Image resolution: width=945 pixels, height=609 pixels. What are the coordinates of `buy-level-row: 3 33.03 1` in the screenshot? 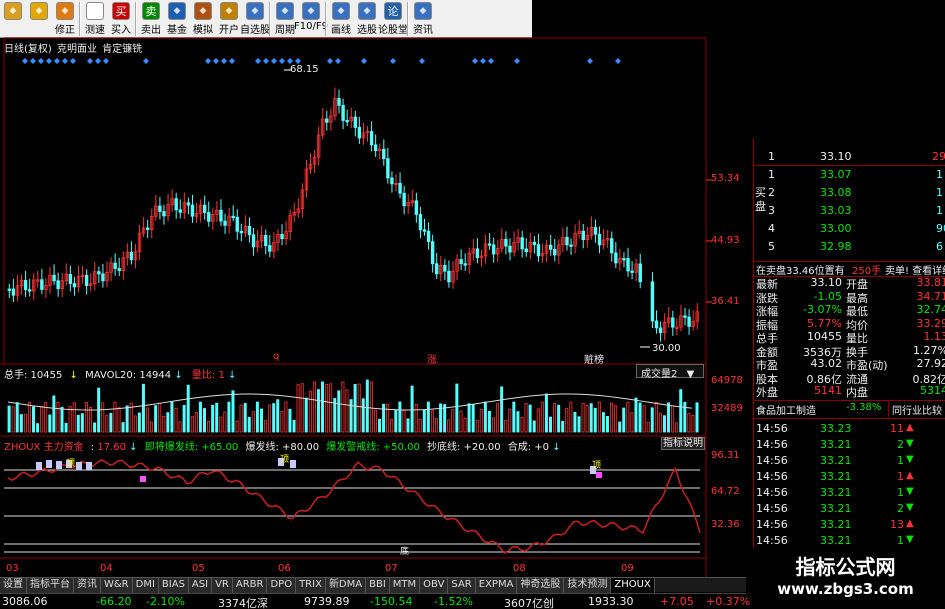 It's located at (849, 211).